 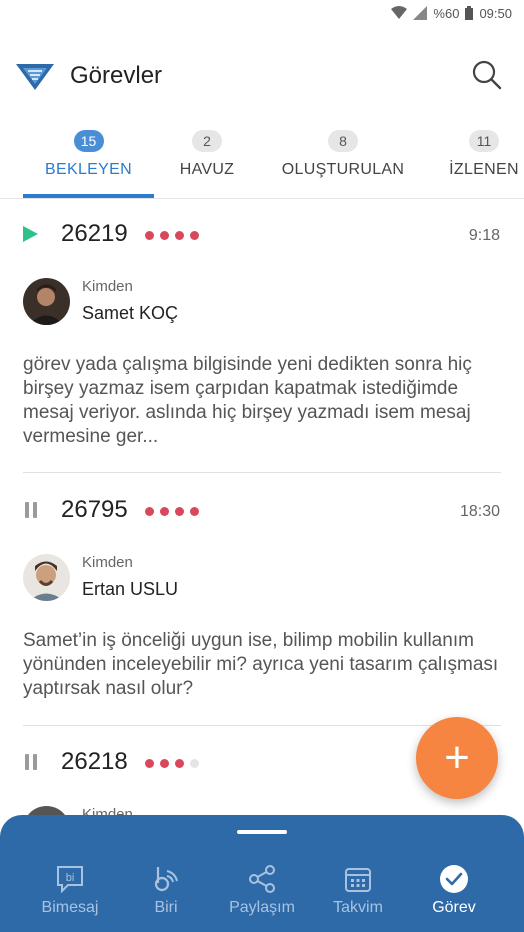 What do you see at coordinates (130, 313) in the screenshot?
I see `from-name: Samet KOÇ` at bounding box center [130, 313].